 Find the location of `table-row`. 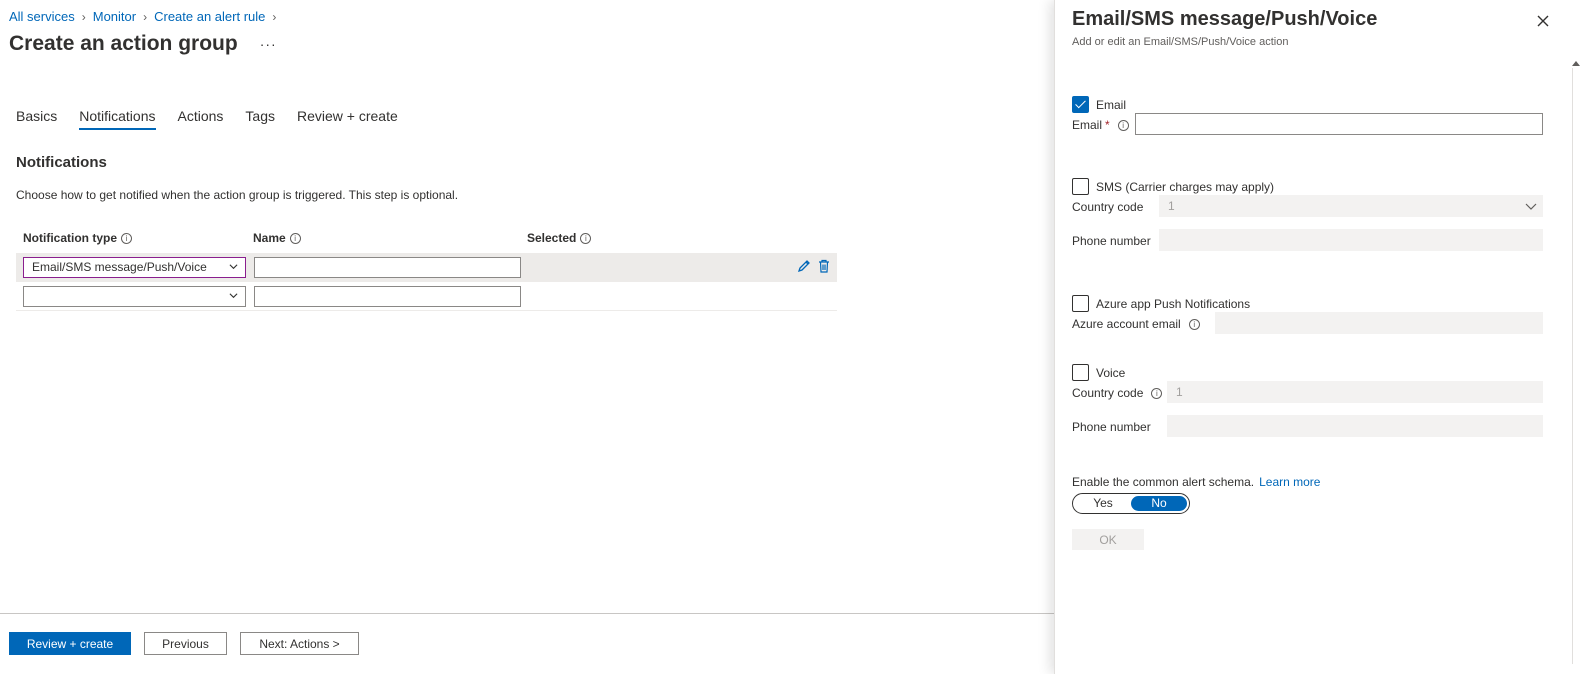

table-row is located at coordinates (426, 296).